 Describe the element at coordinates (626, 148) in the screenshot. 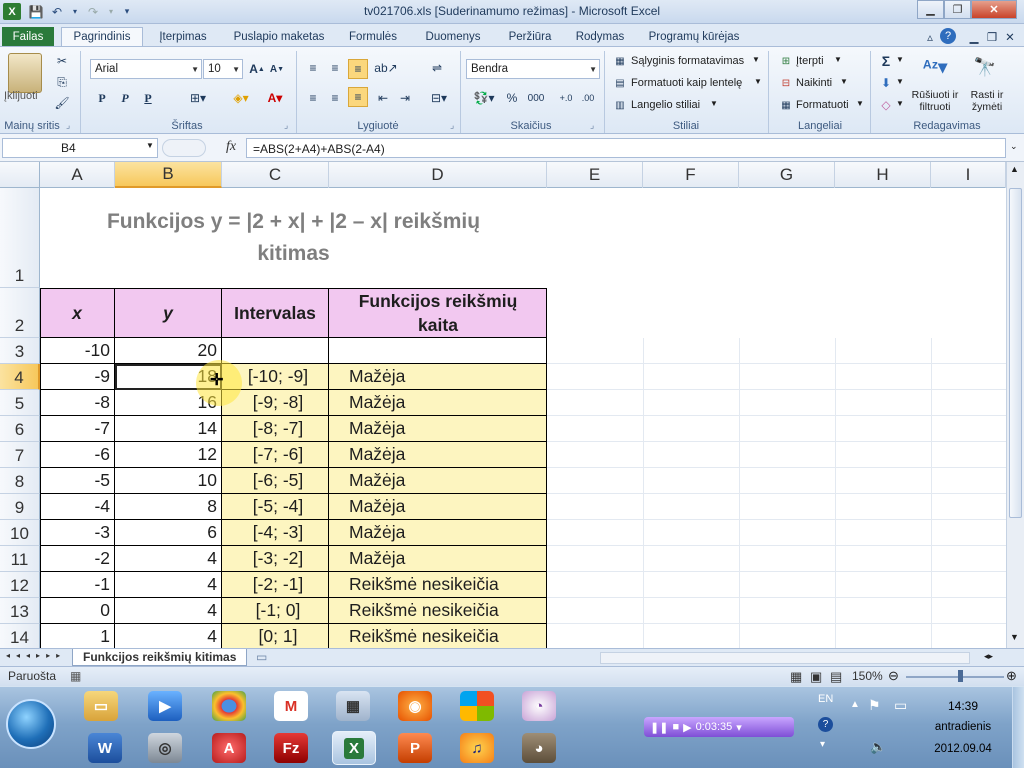

I see `formula-input: =ABS(2+A4)+ABS(2-A4)` at that location.